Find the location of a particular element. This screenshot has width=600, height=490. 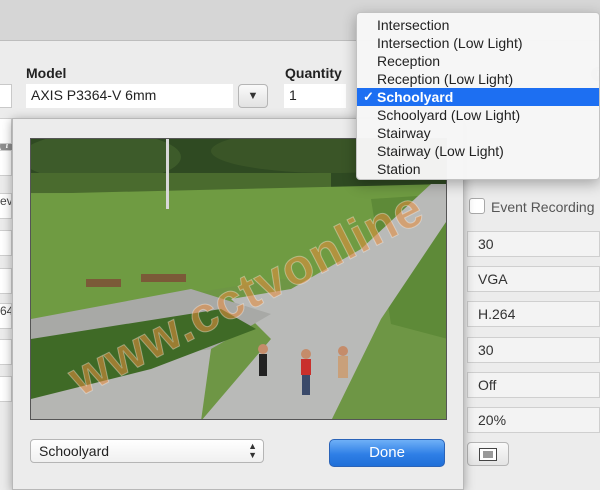

film-icon is located at coordinates (488, 454).